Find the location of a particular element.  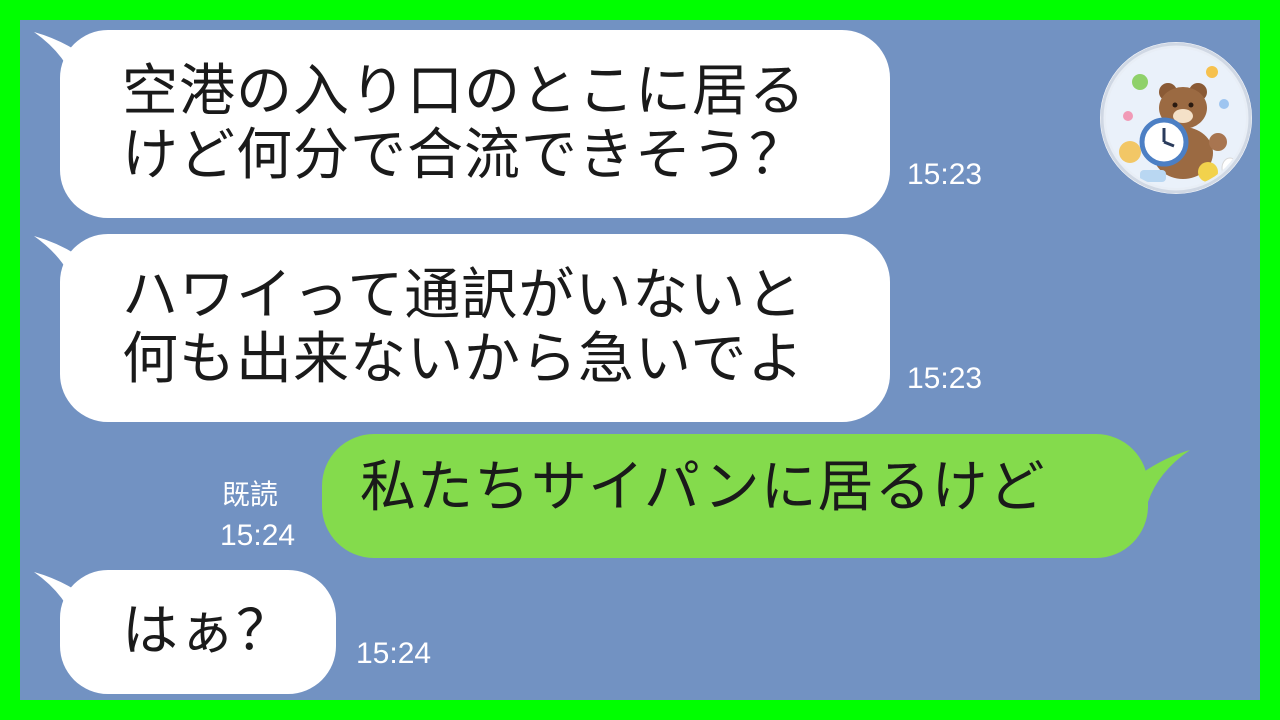

message-text-line: 何も出来ないから急いでよ is located at coordinates (463, 359).